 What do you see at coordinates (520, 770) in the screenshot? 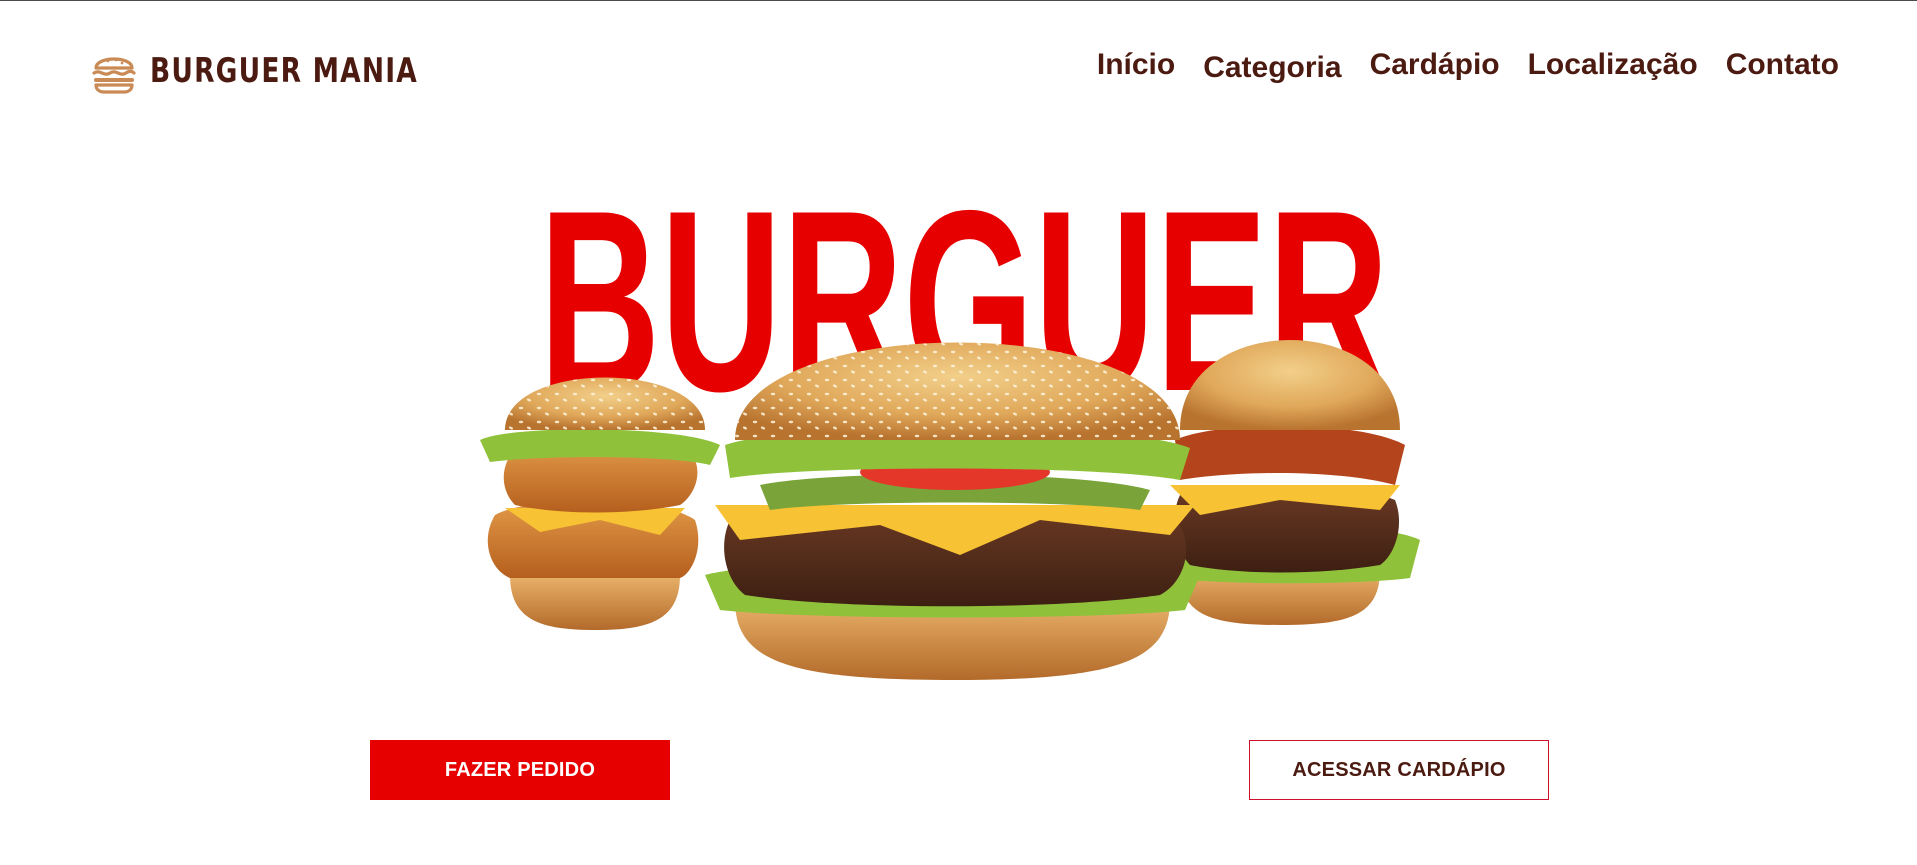
I see `order-button: FAZER PEDIDO` at bounding box center [520, 770].